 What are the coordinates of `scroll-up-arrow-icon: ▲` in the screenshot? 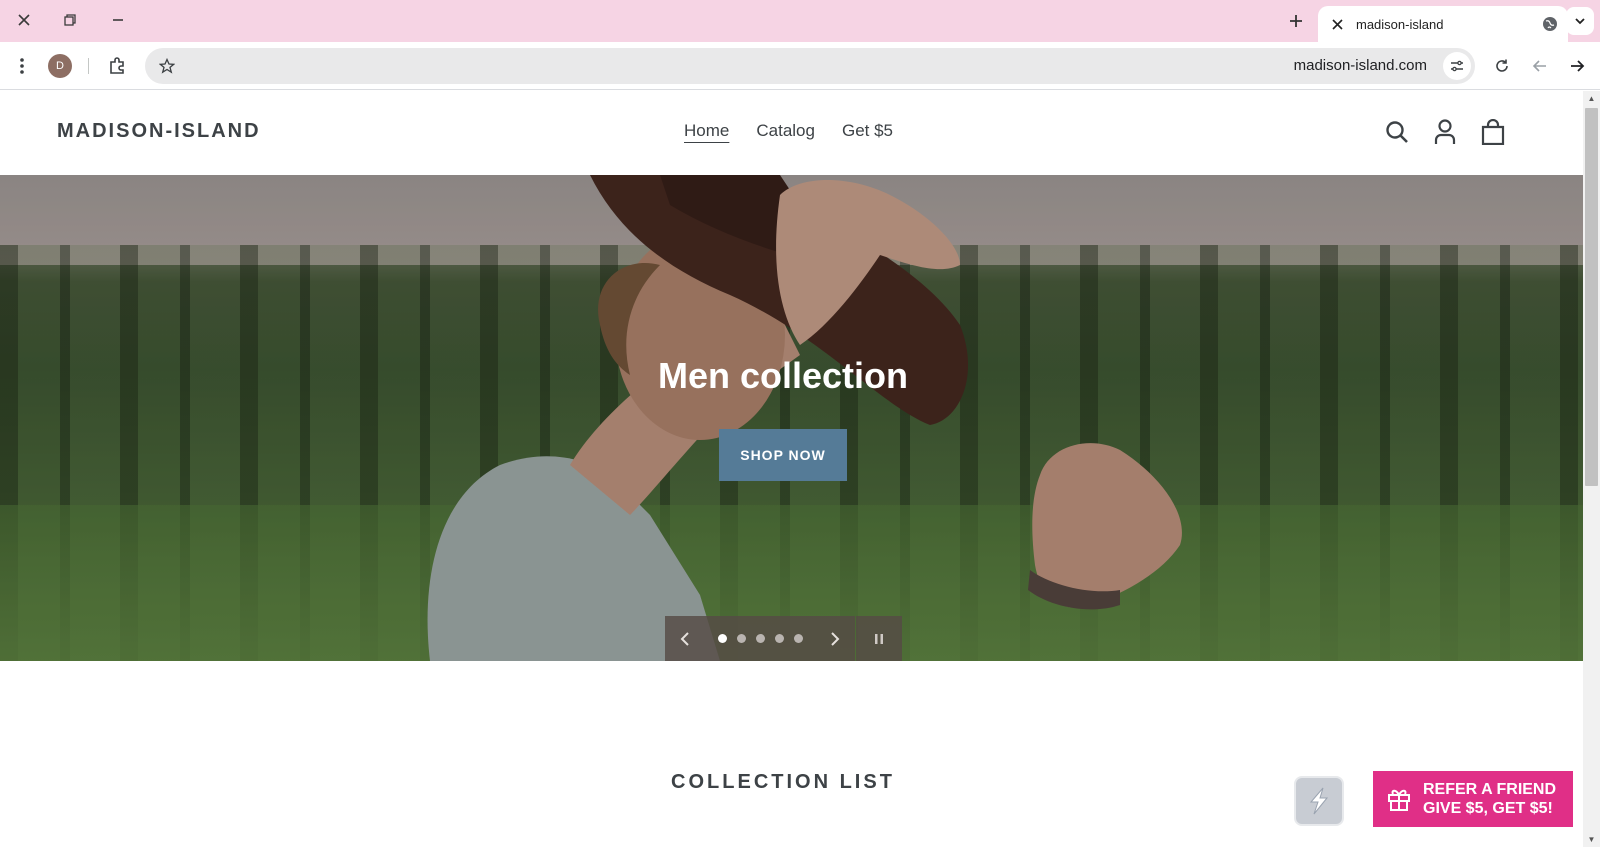 It's located at (1591, 98).